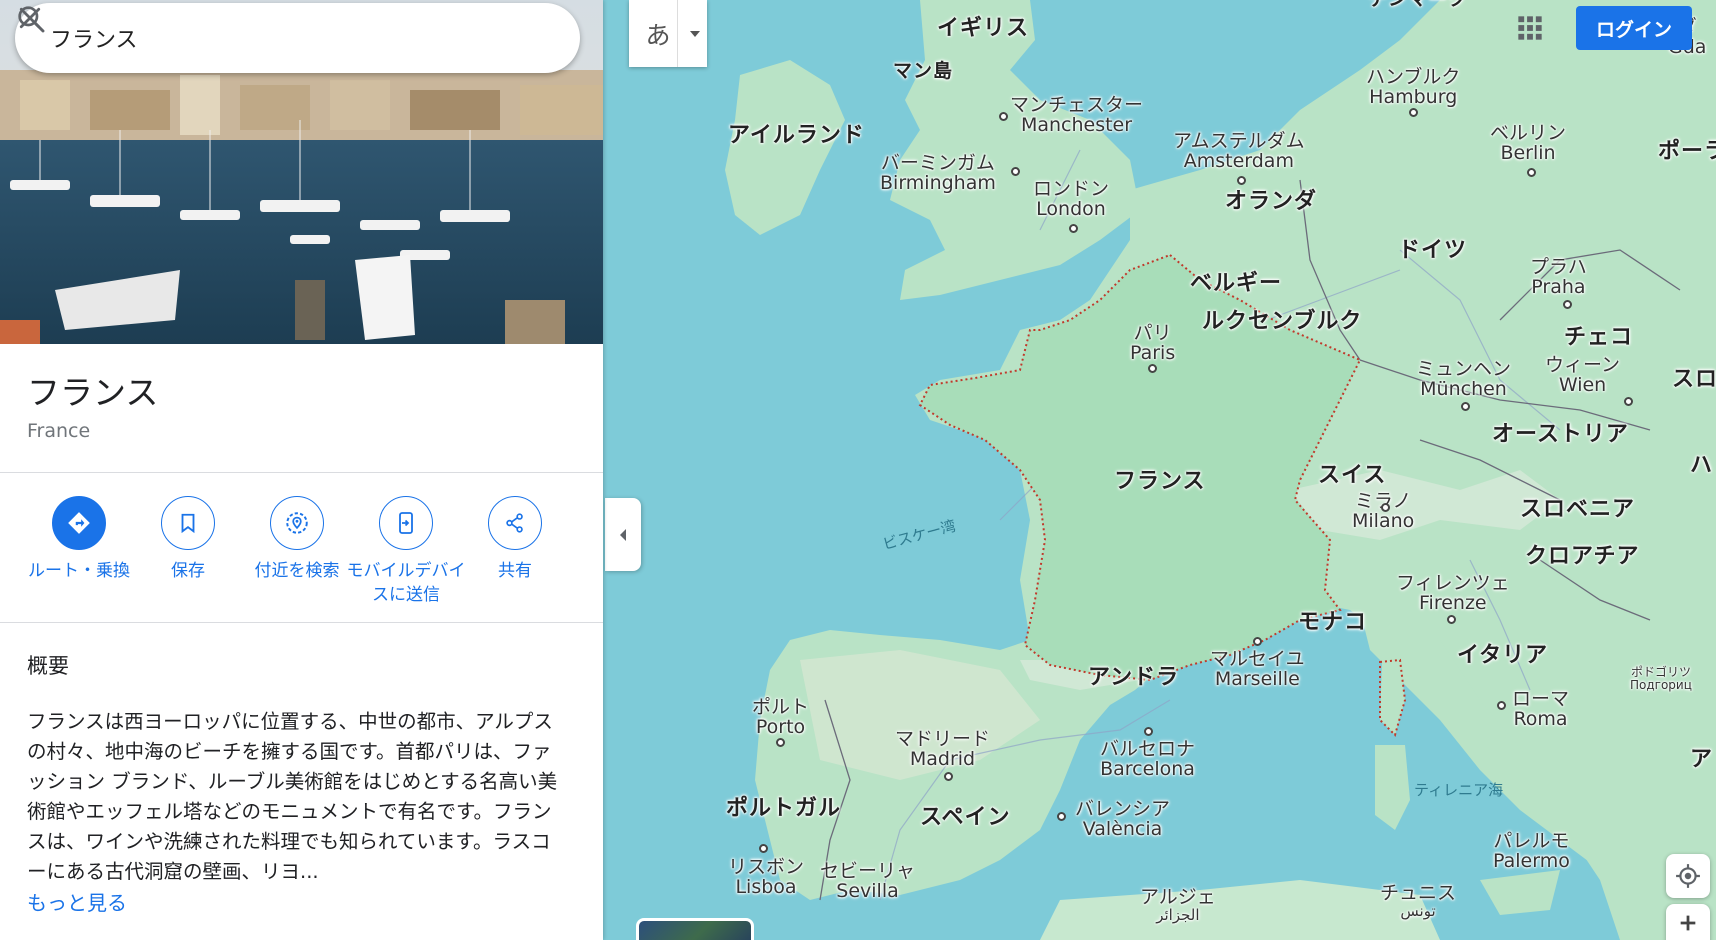 The image size is (1716, 940). I want to click on map-label-austria: オーストリア, so click(1560, 434).